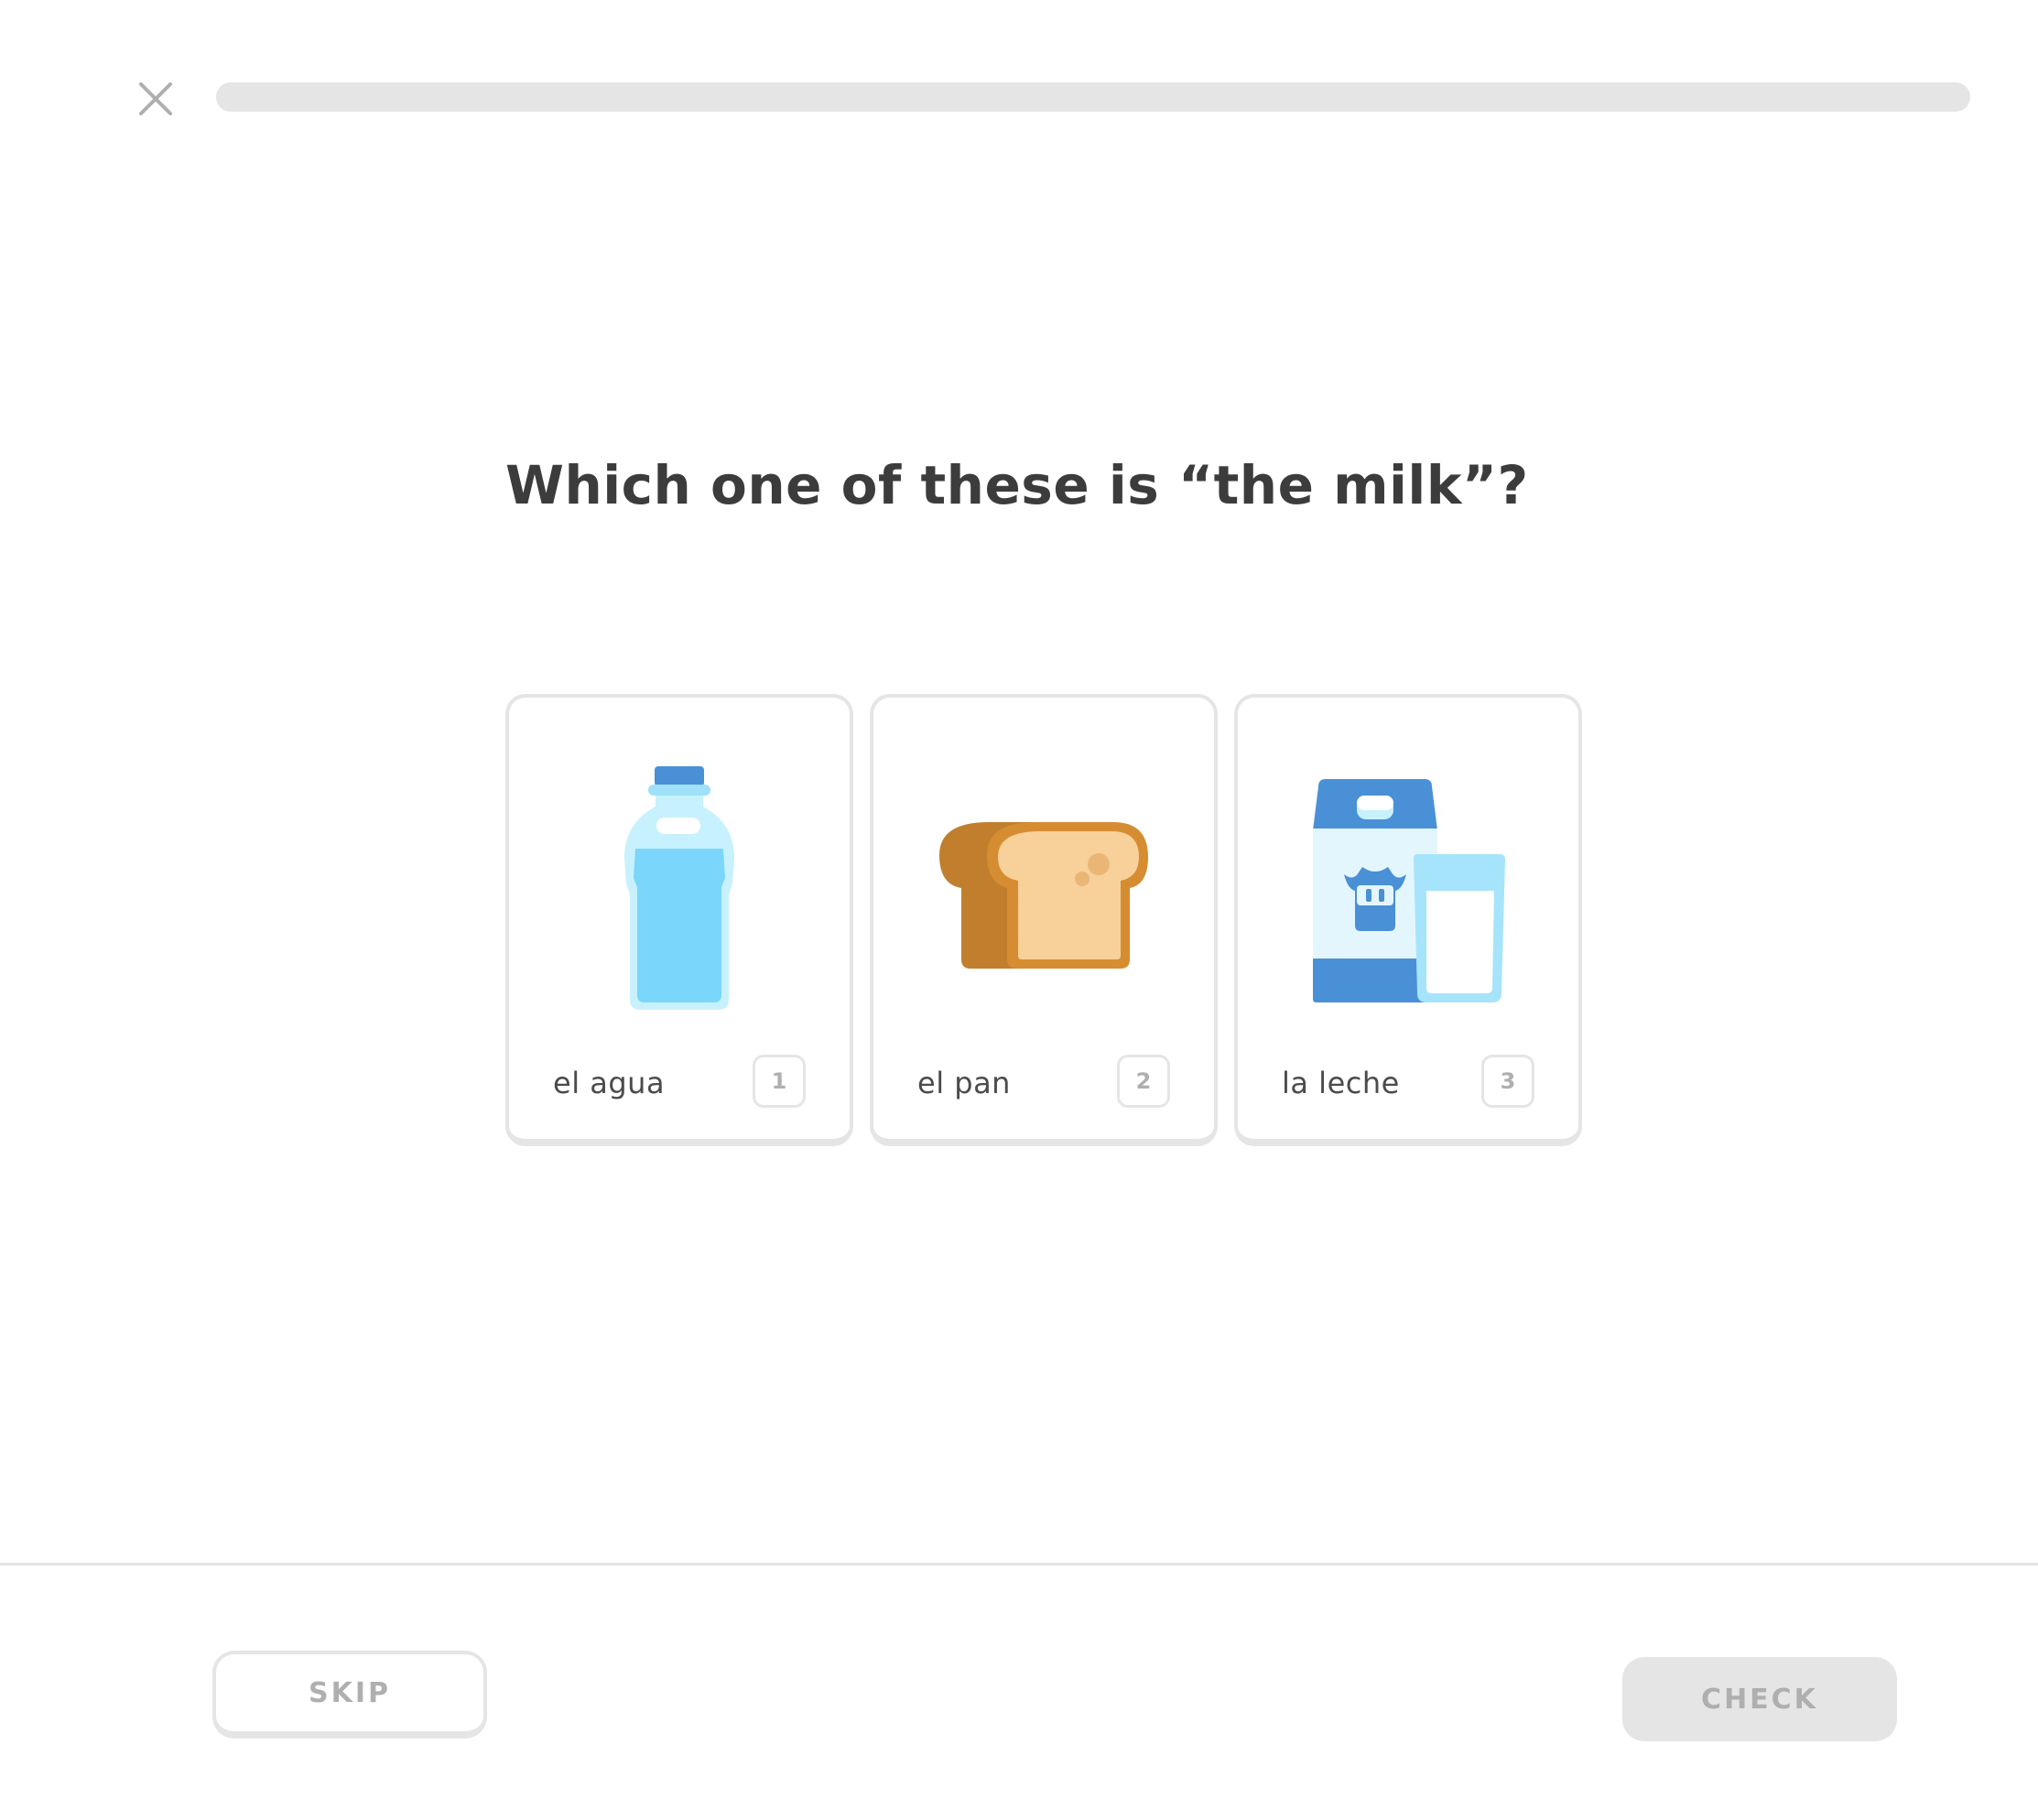 This screenshot has height=1820, width=2038. I want to click on choice-list: el agua 1 el pan 2 la leche 3, so click(1043, 920).